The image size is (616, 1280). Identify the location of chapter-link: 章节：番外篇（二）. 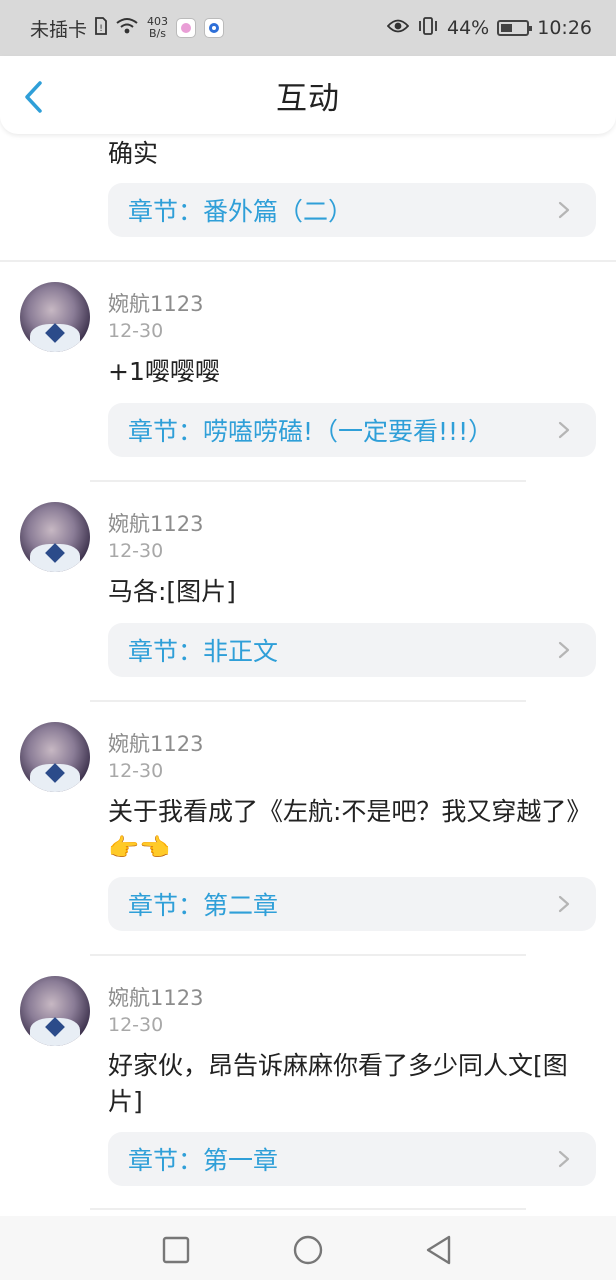
(352, 210).